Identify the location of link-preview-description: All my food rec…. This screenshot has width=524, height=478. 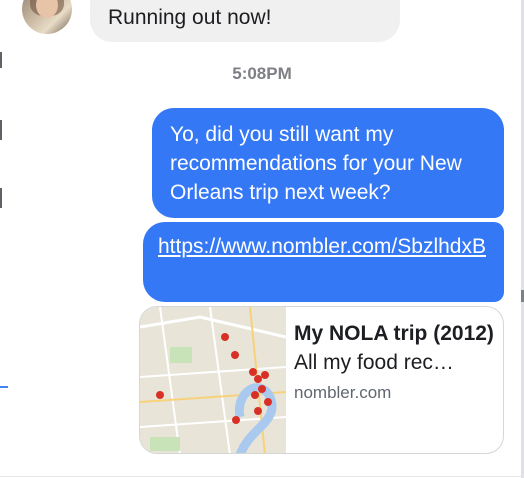
(374, 362).